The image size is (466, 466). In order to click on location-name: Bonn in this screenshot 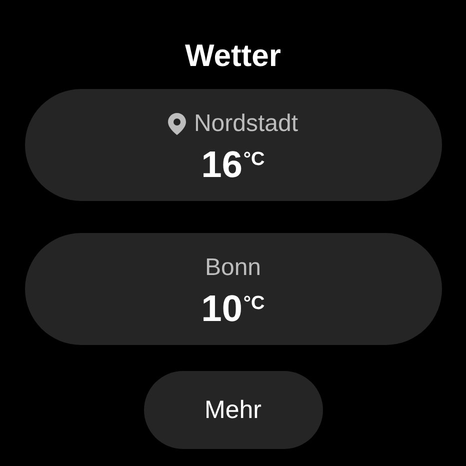, I will do `click(233, 268)`.